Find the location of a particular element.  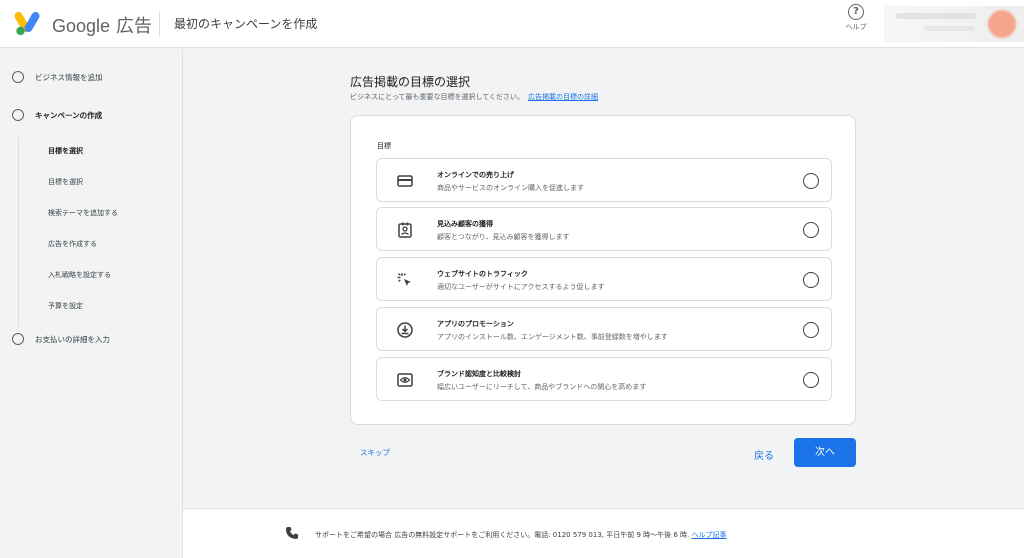

goal-option-leads: 見込み顧客の獲得 顧客とつながり、見込み顧客を獲得します is located at coordinates (604, 229).